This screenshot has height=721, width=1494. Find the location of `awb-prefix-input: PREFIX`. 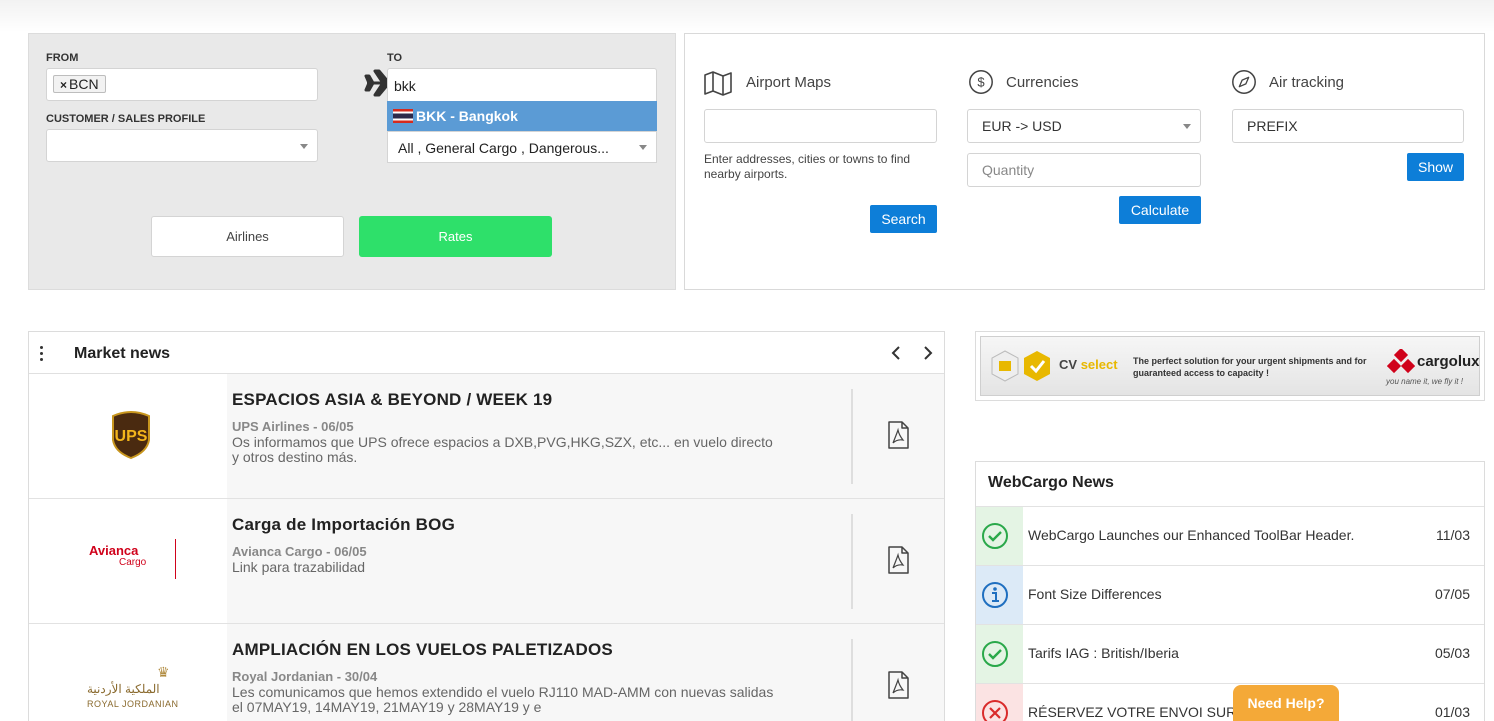

awb-prefix-input: PREFIX is located at coordinates (1348, 126).